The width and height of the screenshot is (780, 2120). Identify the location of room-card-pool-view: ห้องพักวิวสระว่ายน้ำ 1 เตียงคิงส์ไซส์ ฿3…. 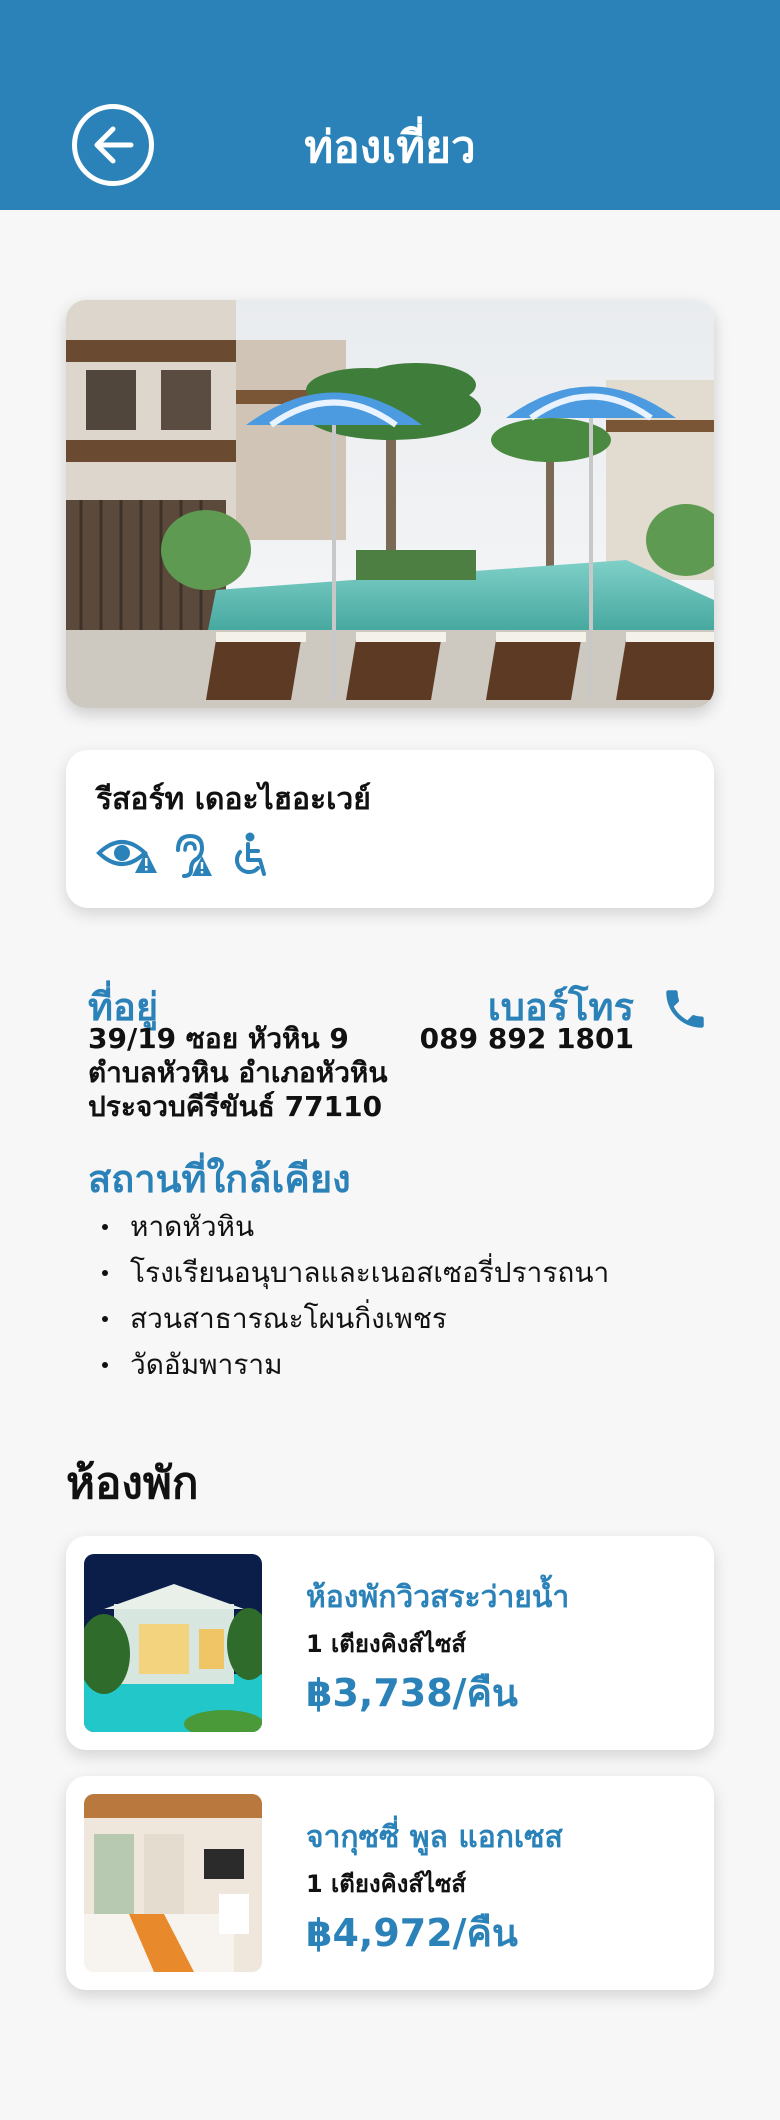
(390, 1643).